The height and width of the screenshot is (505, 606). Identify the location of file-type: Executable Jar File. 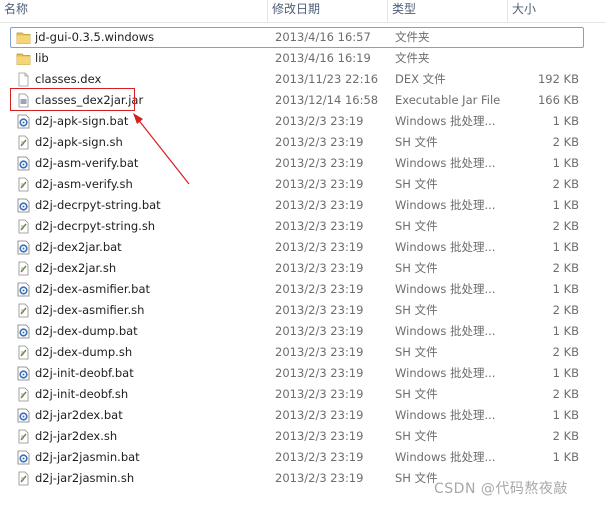
(448, 100).